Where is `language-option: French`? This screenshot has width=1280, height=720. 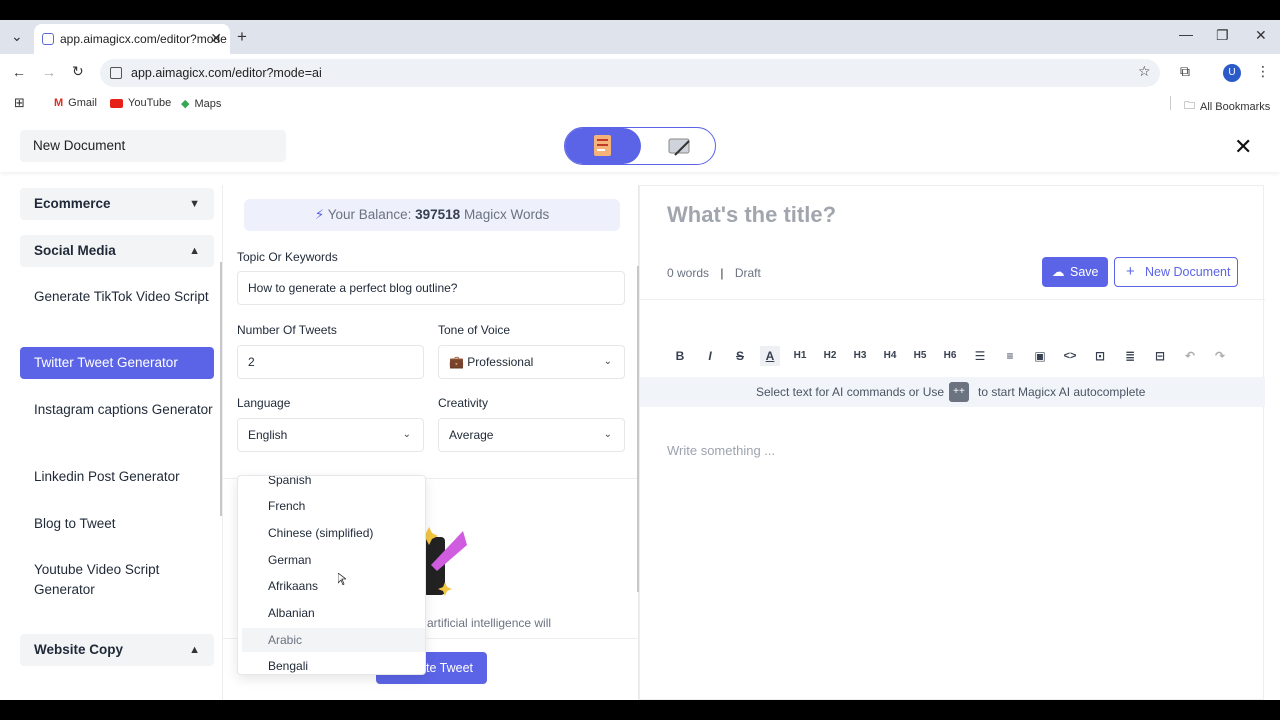
language-option: French is located at coordinates (329, 506).